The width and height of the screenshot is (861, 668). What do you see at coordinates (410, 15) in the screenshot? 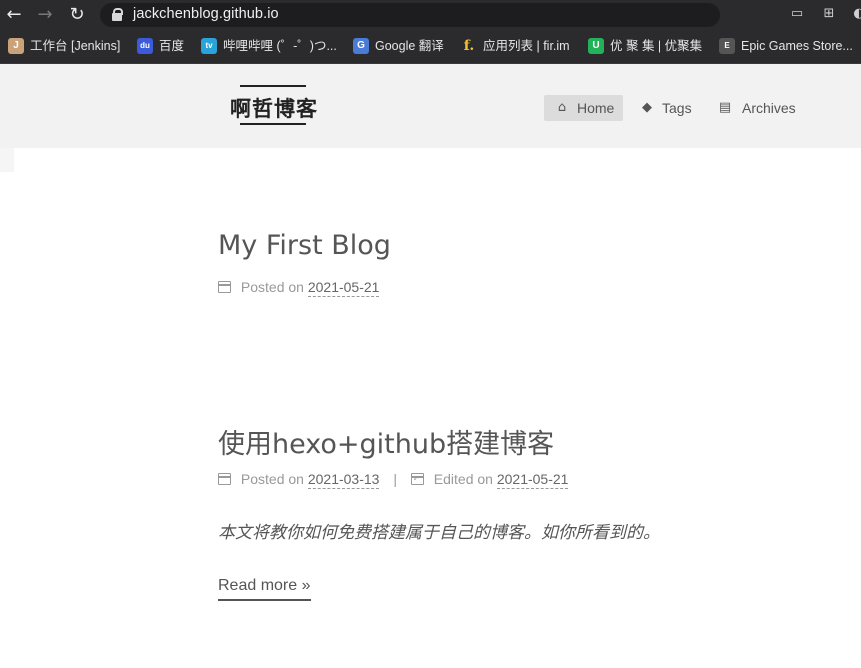
I see `address-bar: jackchenblog.github.io` at bounding box center [410, 15].